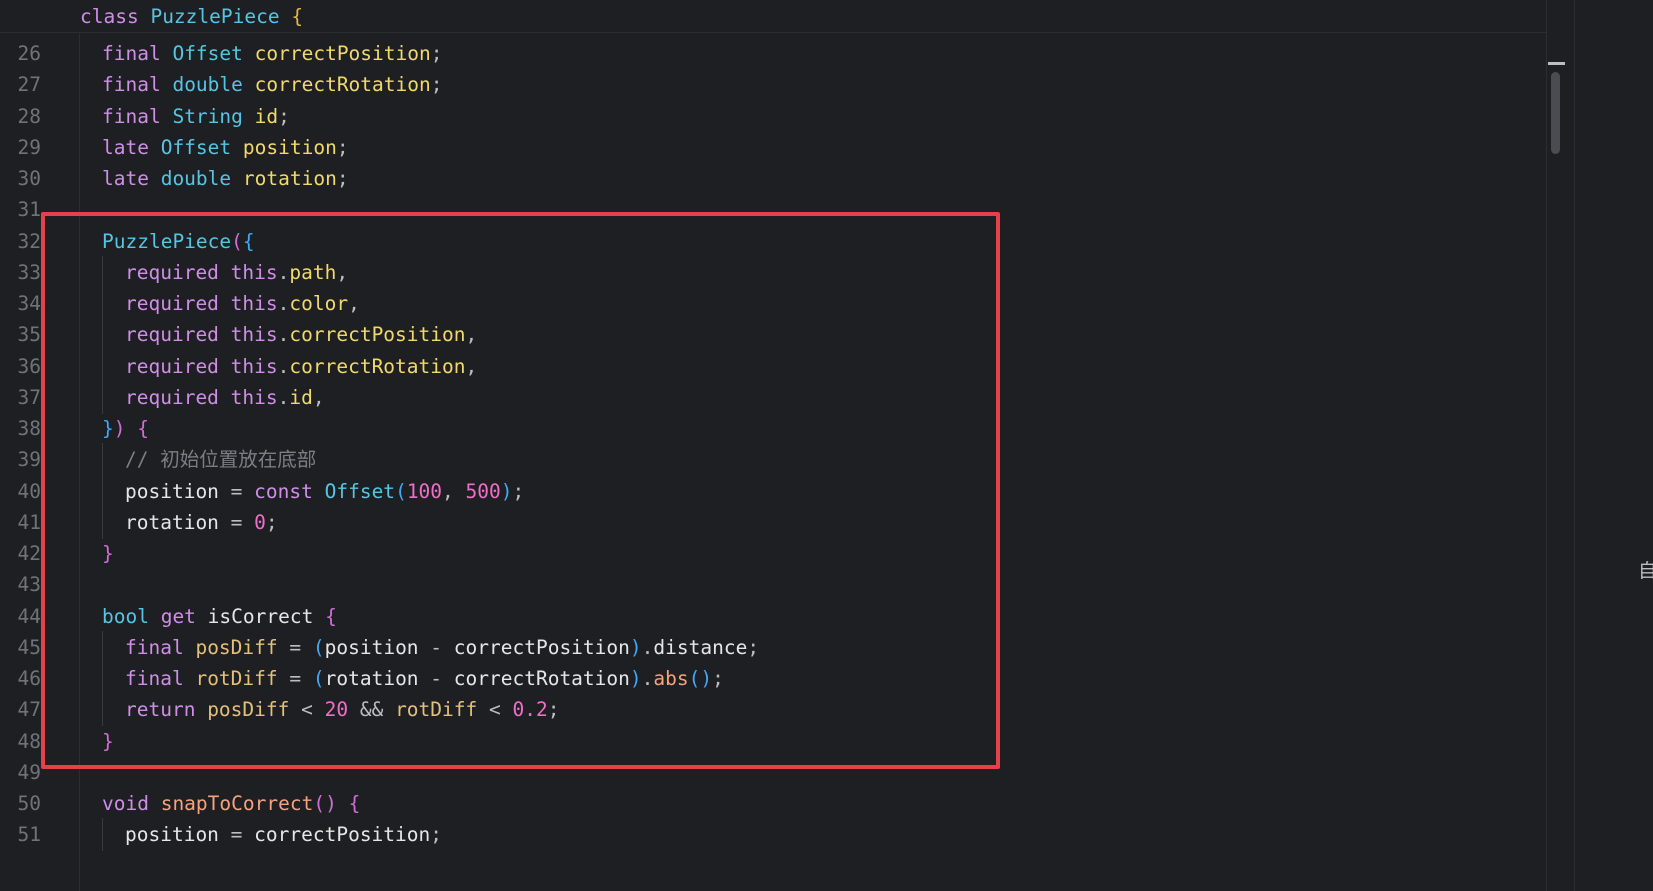 The image size is (1653, 891). Describe the element at coordinates (20, 678) in the screenshot. I see `line-number: 46` at that location.